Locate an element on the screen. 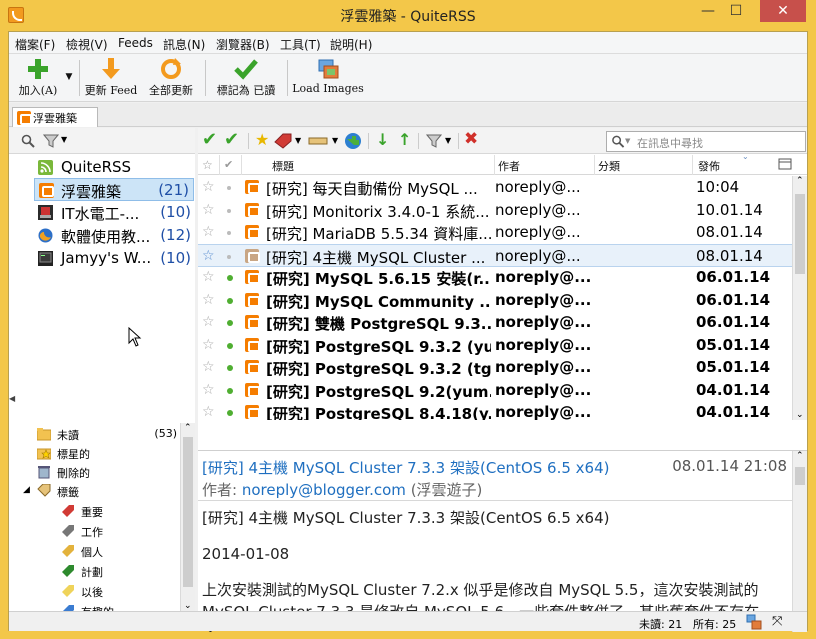  news-search-input: ▼ 在訊息中尋找 is located at coordinates (706, 141).